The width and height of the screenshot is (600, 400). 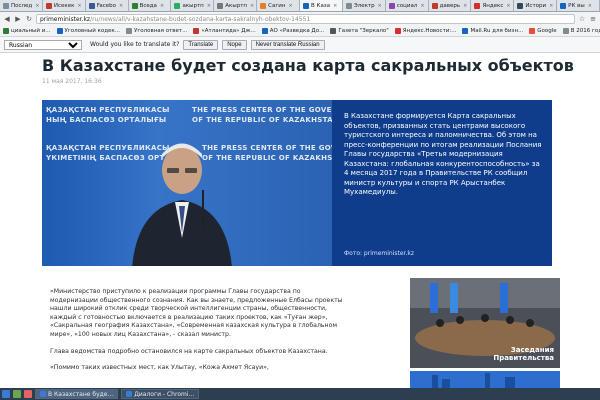 I want to click on browser-tab: социал ×, so click(x=407, y=5).